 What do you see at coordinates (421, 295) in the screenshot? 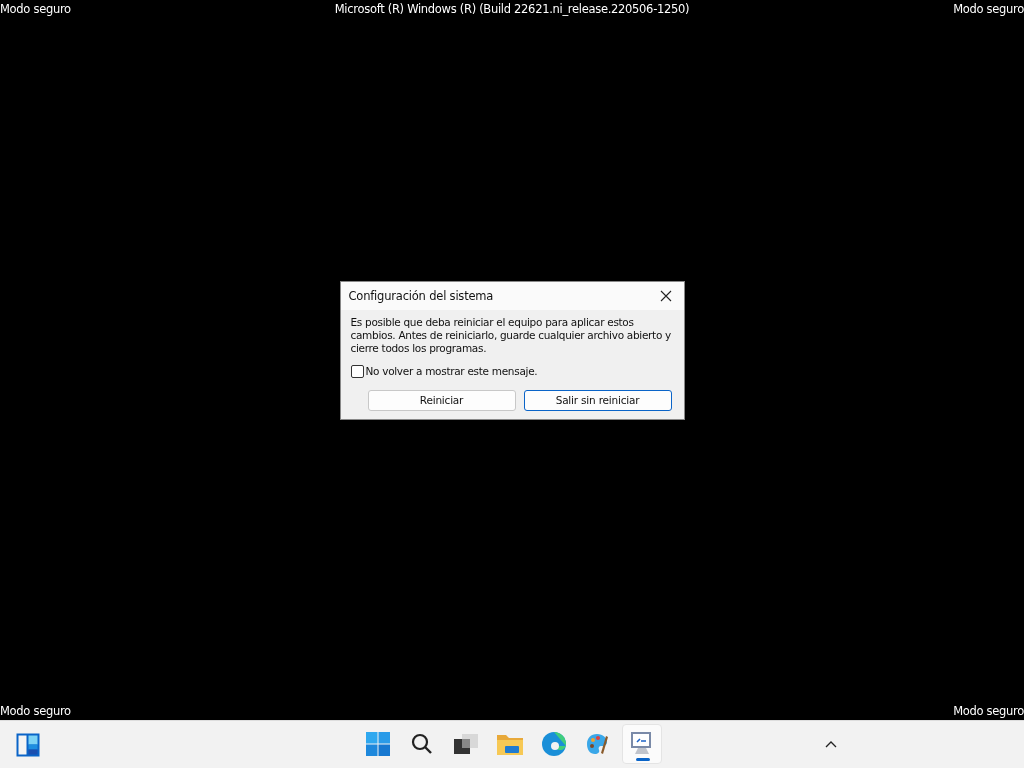
I see `dialog-title: Configuración del sistema` at bounding box center [421, 295].